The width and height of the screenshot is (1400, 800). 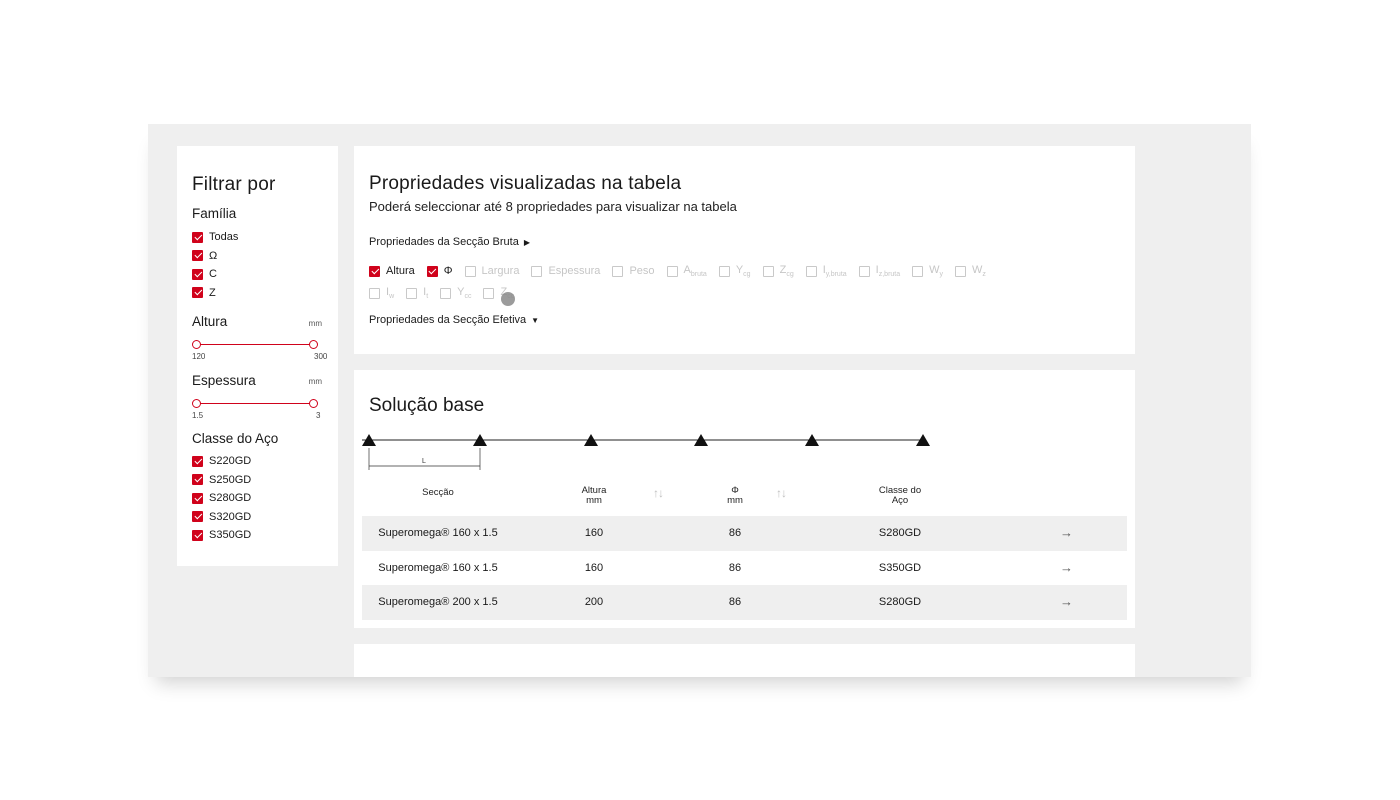 What do you see at coordinates (744, 660) in the screenshot?
I see `next-panel` at bounding box center [744, 660].